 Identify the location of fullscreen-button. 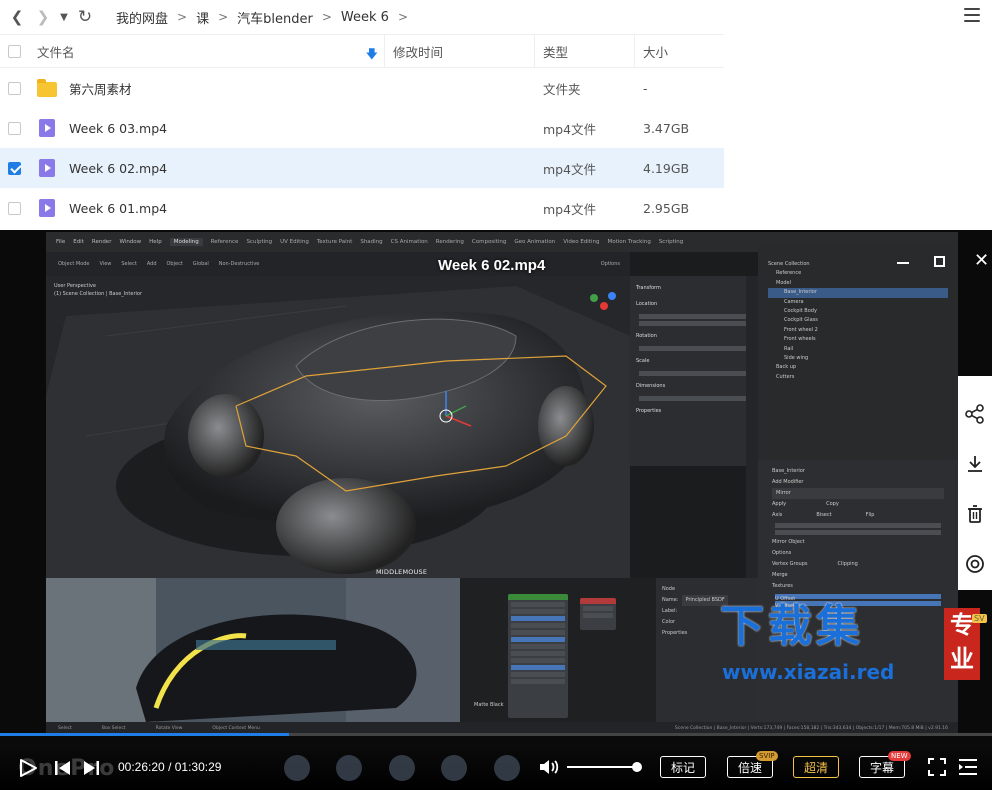
(937, 769).